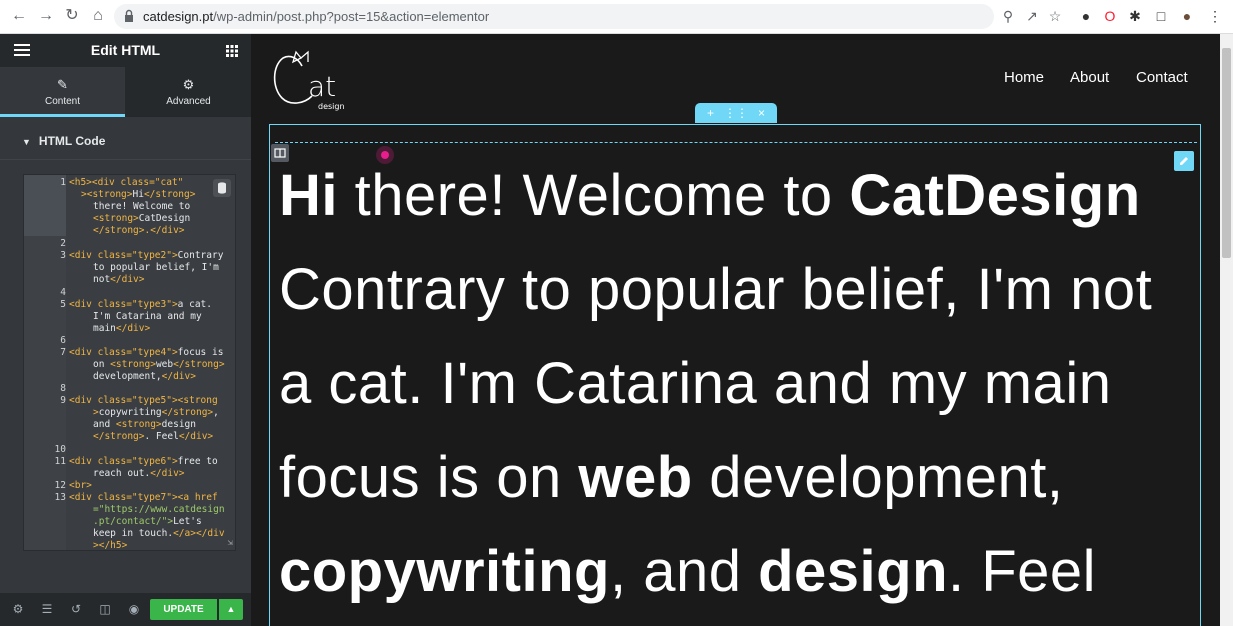 The height and width of the screenshot is (626, 1233). What do you see at coordinates (159, 509) in the screenshot?
I see `code-line: ="https://www.catdesign` at bounding box center [159, 509].